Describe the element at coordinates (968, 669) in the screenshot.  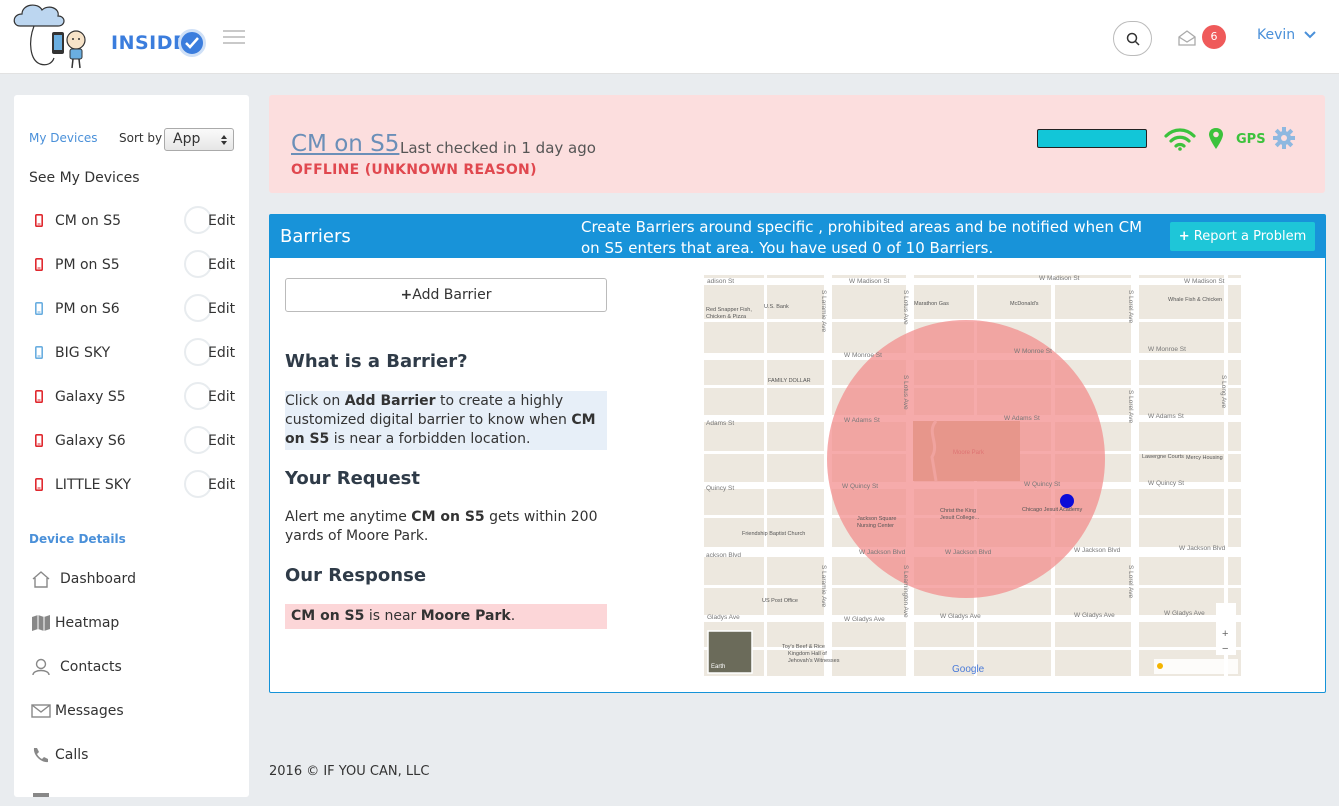
I see `svg-text: Google` at that location.